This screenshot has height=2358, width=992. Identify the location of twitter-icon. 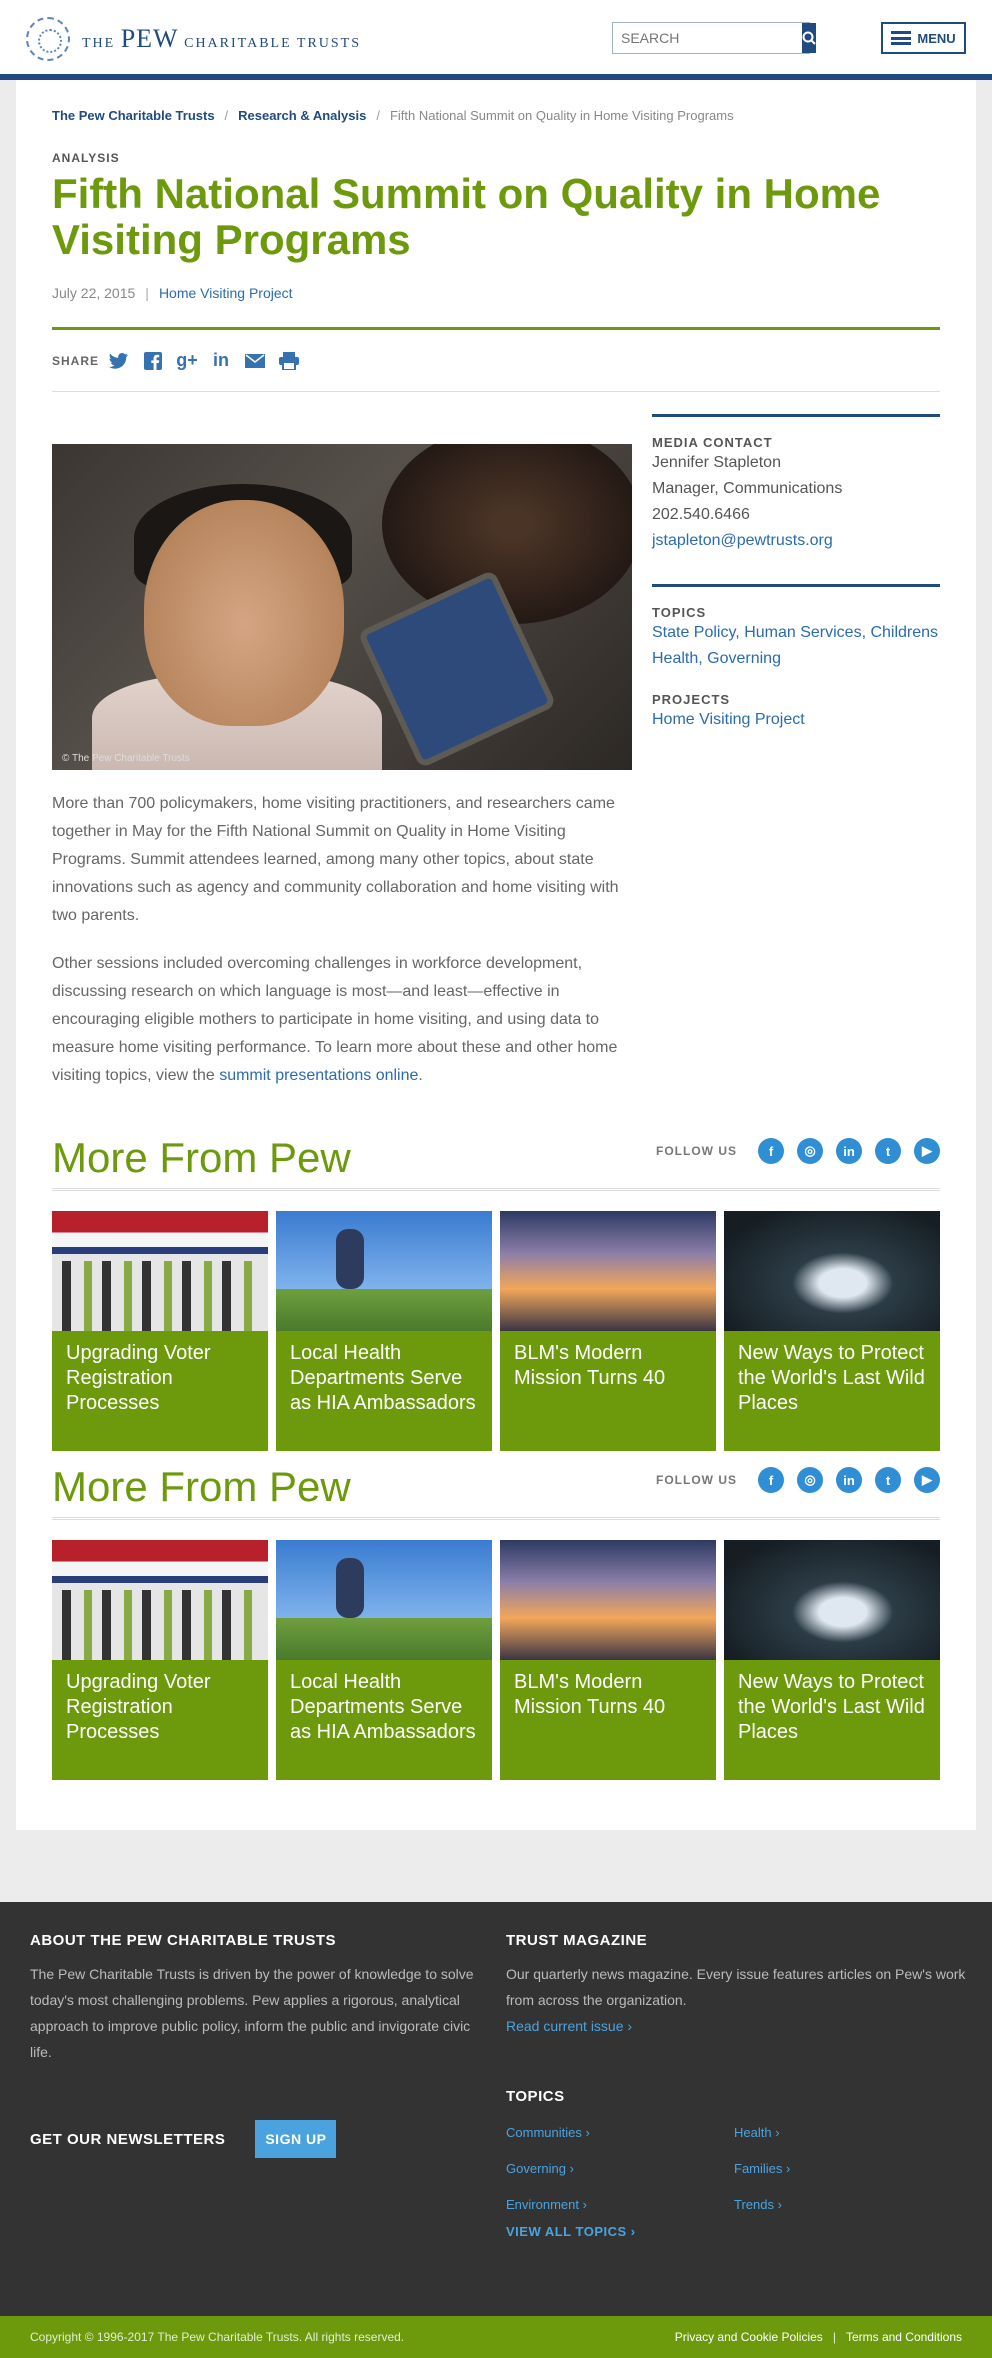
(119, 361).